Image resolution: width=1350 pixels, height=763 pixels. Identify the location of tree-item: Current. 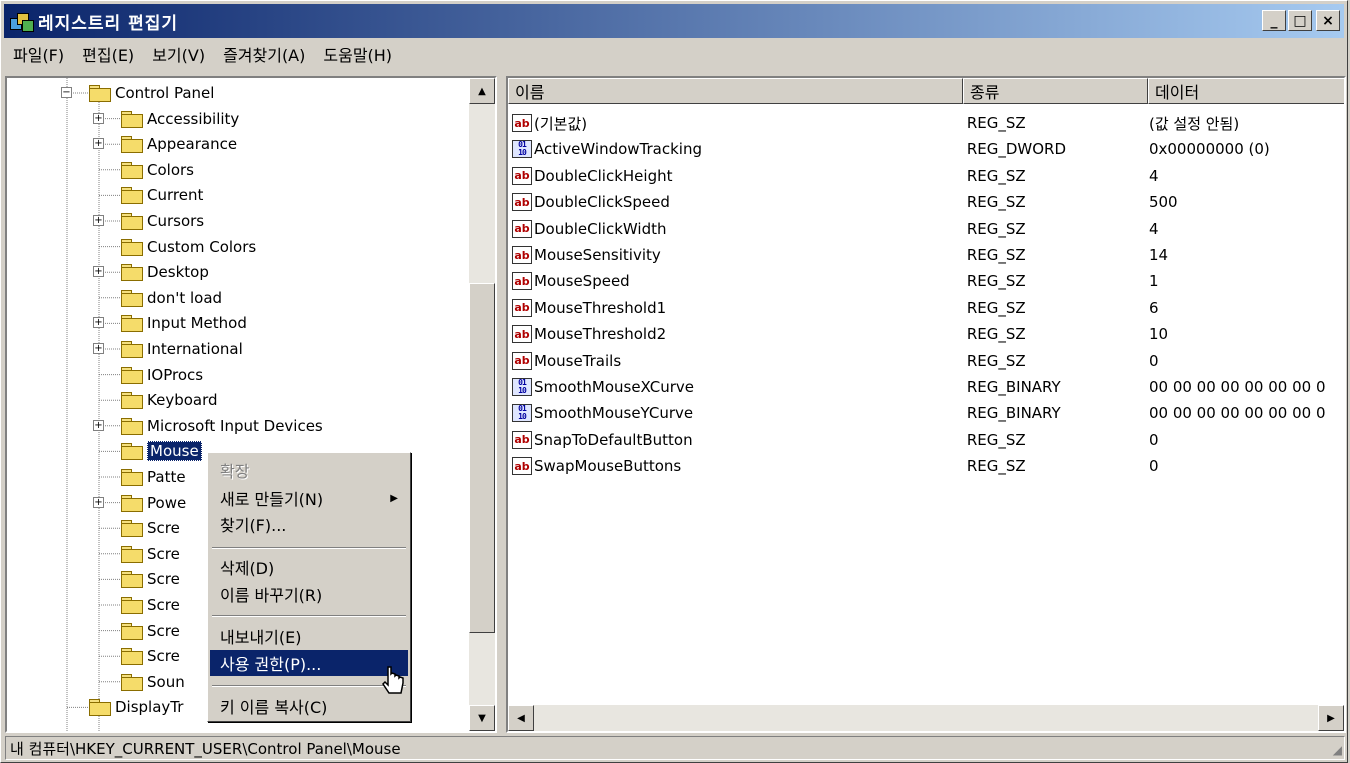
(162, 195).